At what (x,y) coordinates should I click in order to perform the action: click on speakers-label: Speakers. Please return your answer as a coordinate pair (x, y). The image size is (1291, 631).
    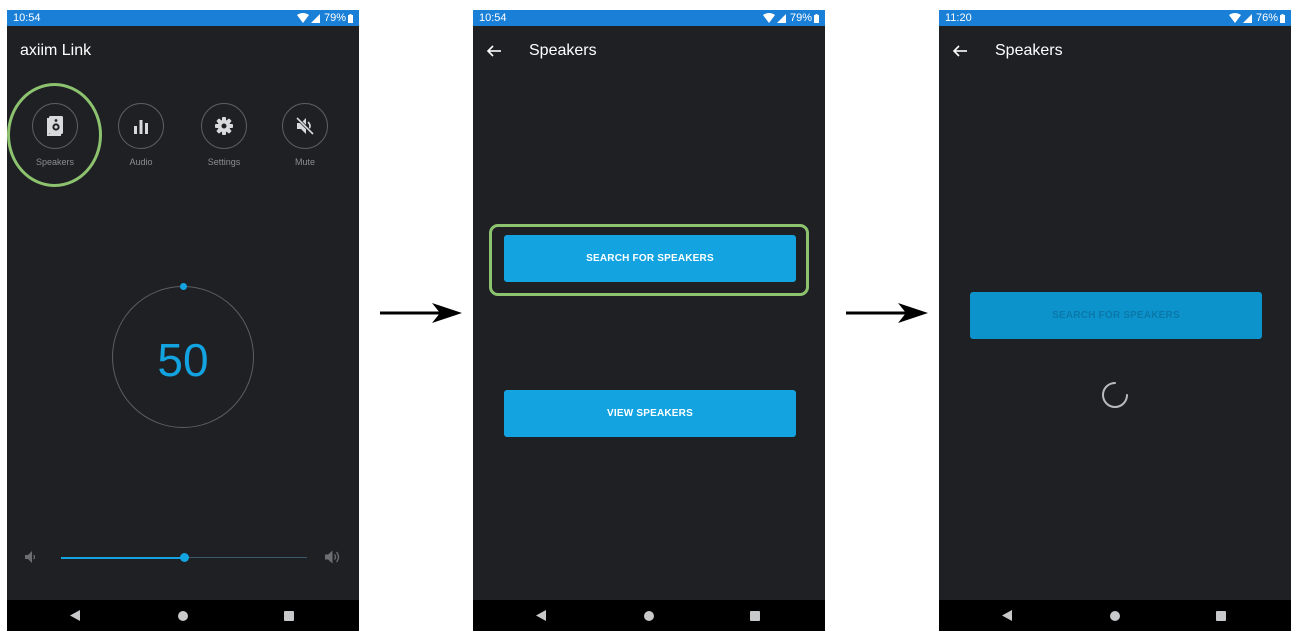
    Looking at the image, I should click on (55, 162).